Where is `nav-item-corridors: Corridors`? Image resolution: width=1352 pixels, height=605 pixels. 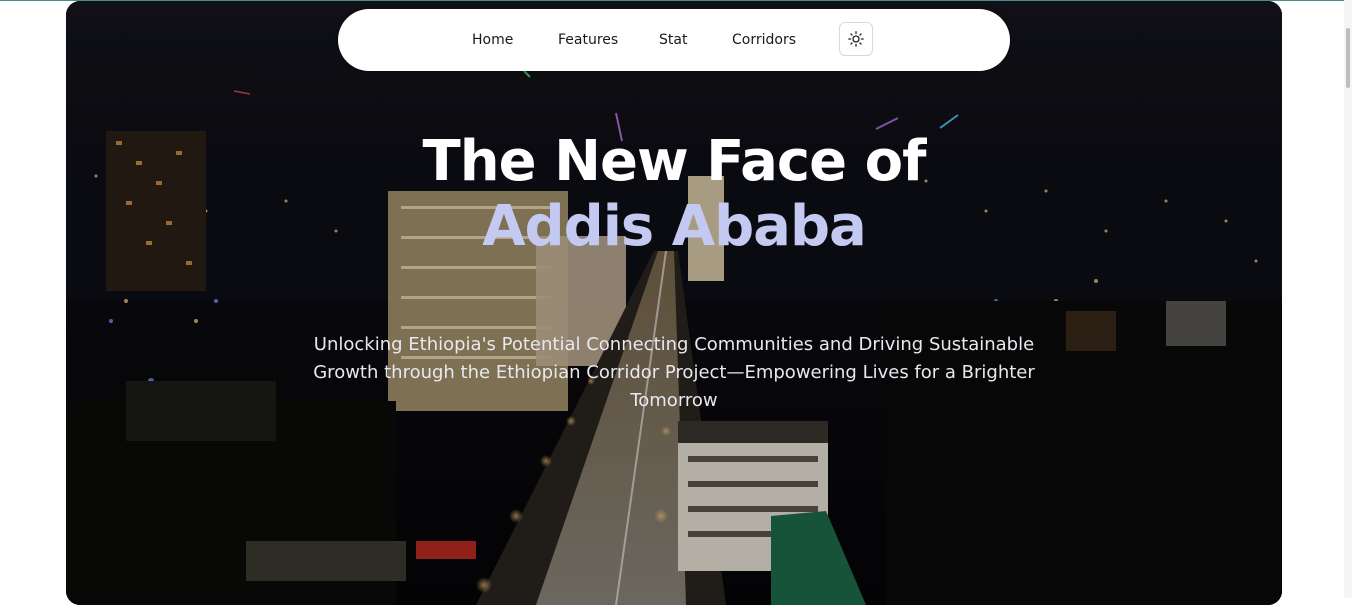
nav-item-corridors: Corridors is located at coordinates (764, 40).